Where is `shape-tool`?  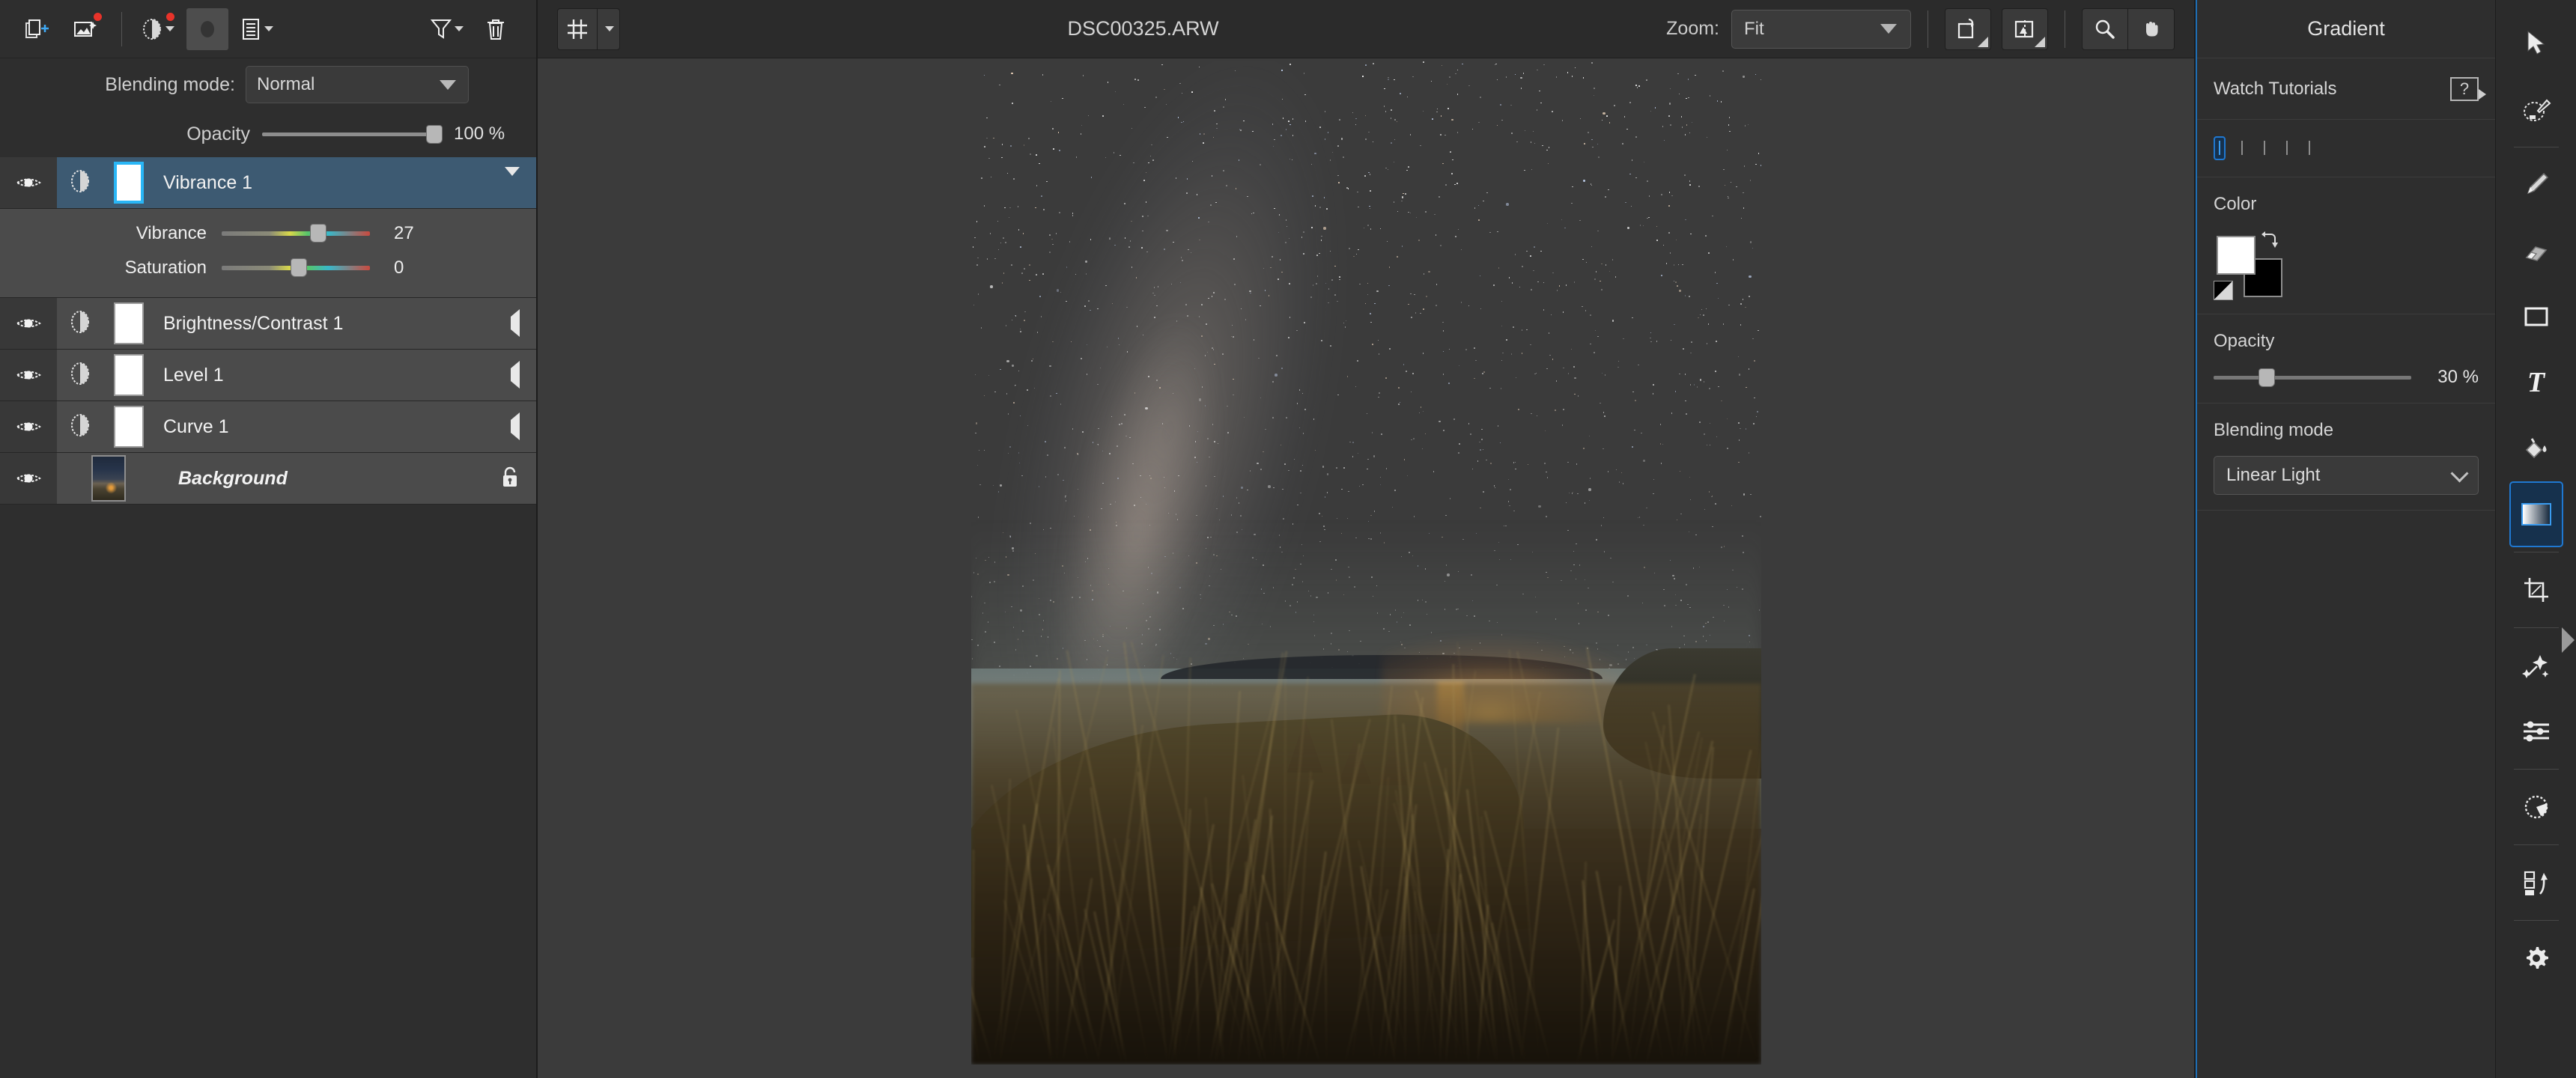
shape-tool is located at coordinates (2536, 317).